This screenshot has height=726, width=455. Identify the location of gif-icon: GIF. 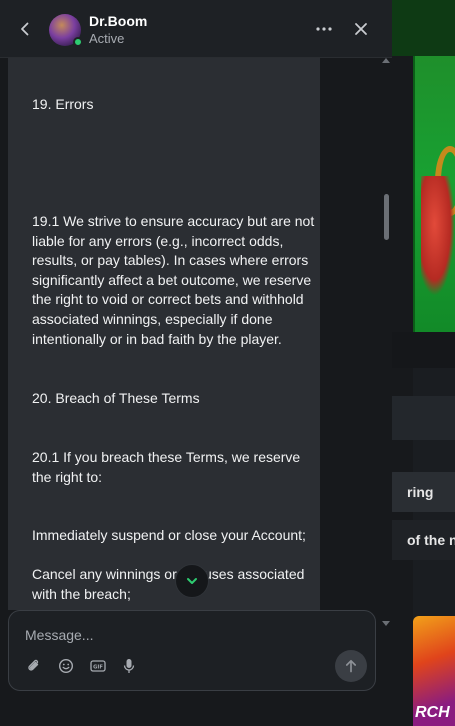
(98, 666).